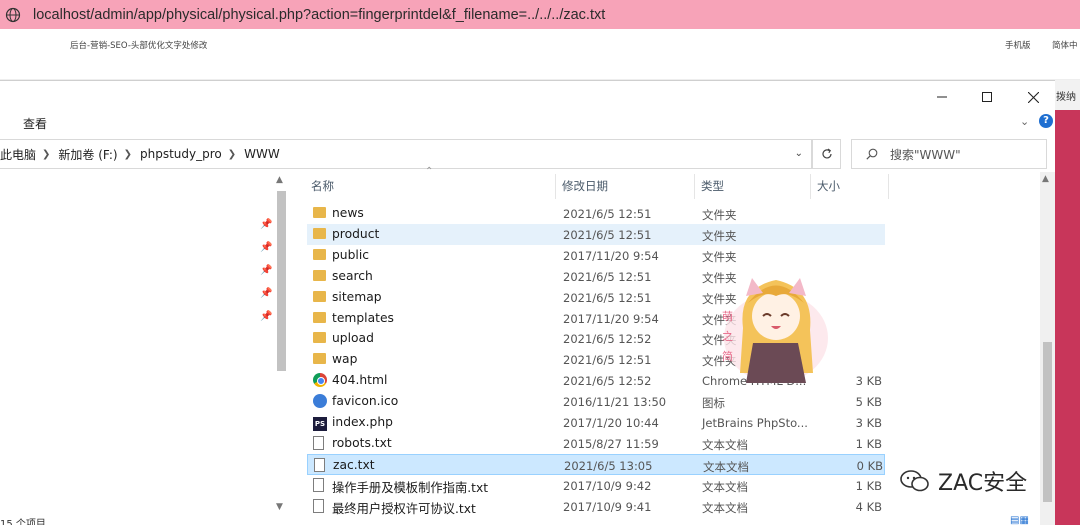 This screenshot has height=525, width=1080. I want to click on breadcrumb-drive: 新加卷 (F:), so click(87, 154).